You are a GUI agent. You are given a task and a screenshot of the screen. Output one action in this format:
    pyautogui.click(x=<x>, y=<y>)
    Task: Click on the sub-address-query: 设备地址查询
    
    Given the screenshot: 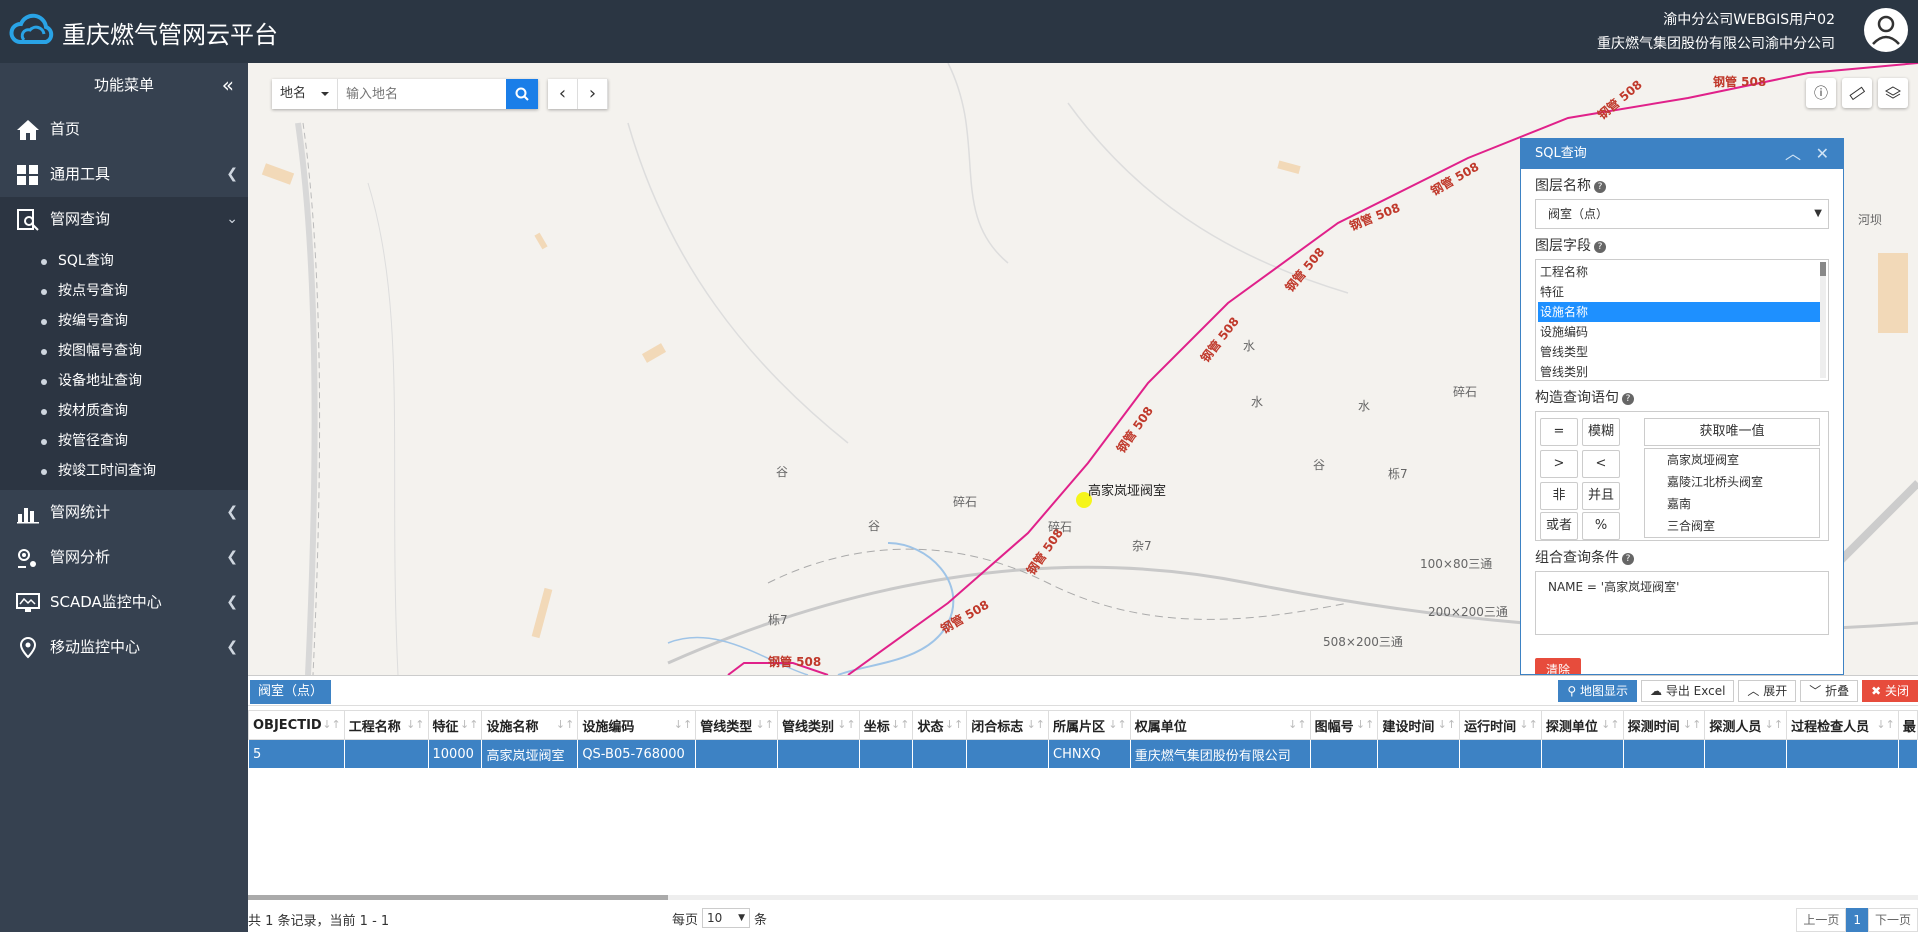 What is the action you would take?
    pyautogui.click(x=124, y=381)
    